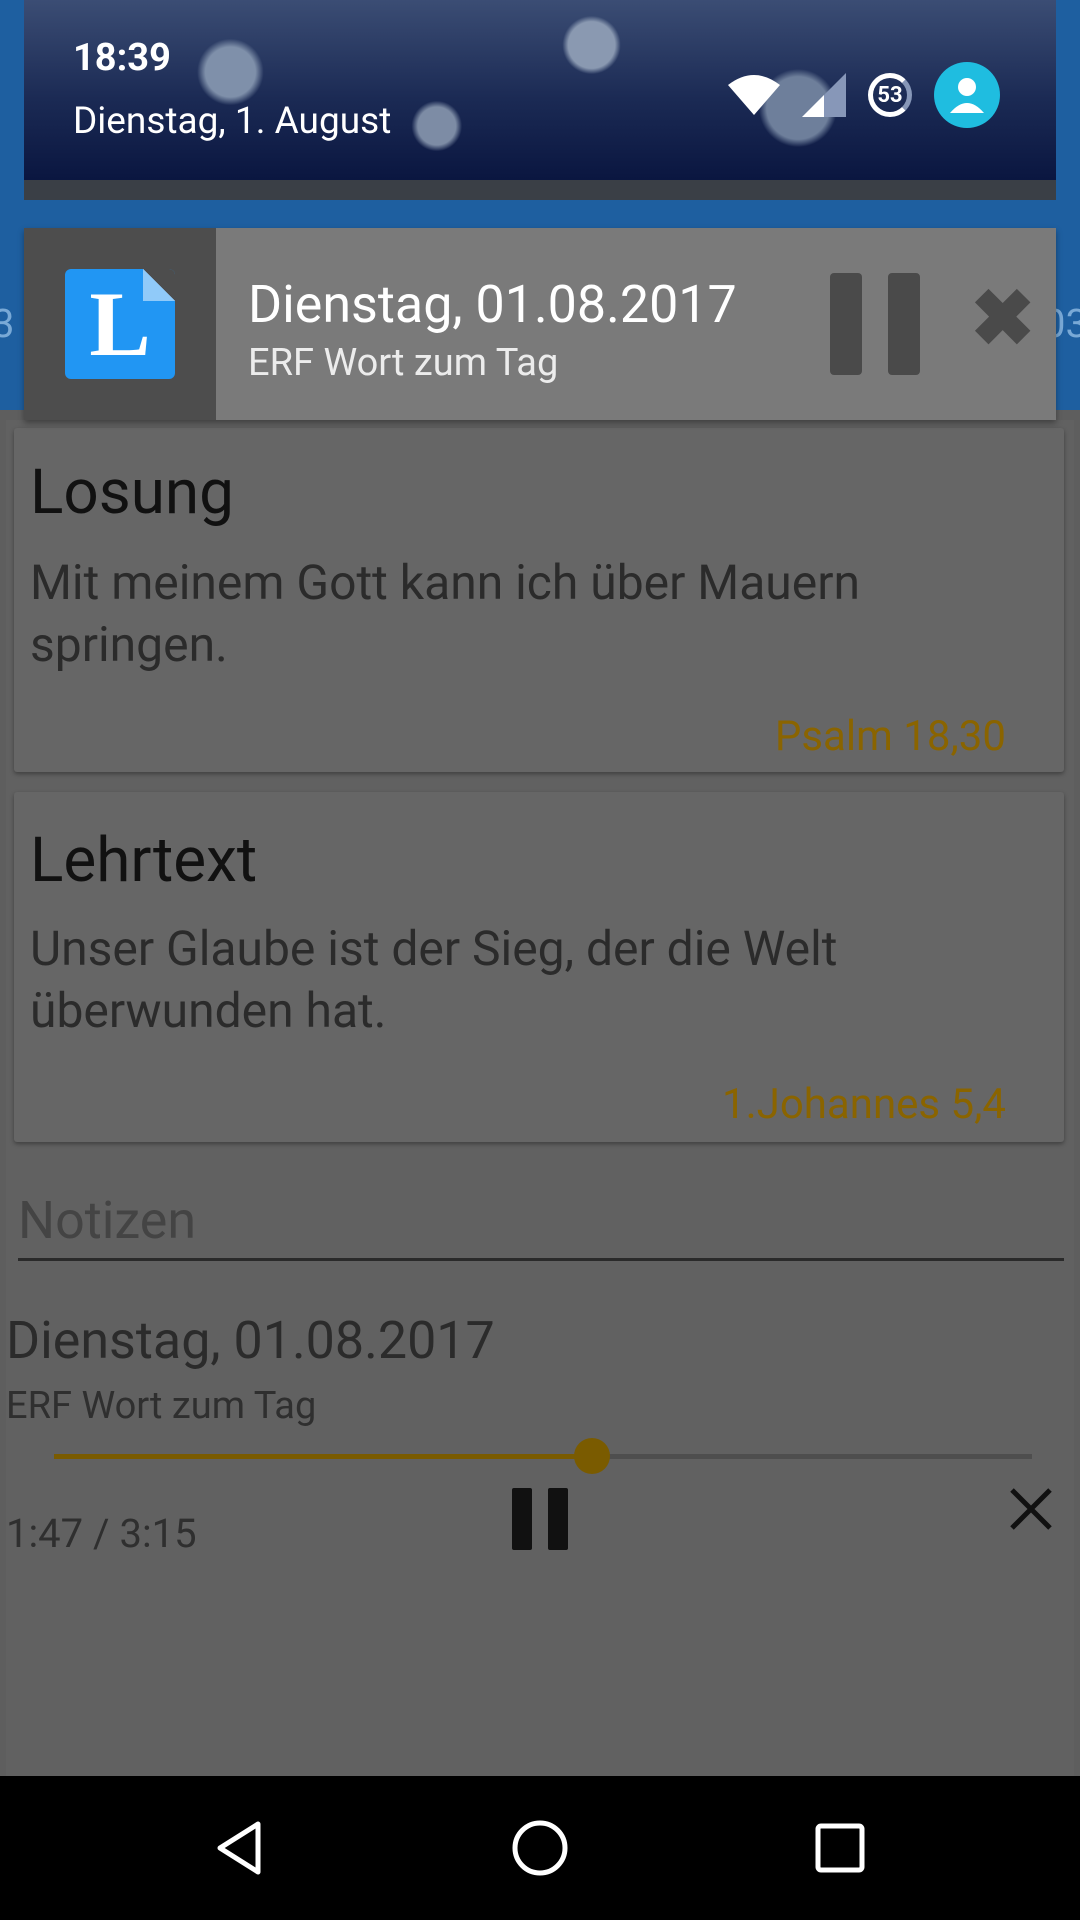 Image resolution: width=1080 pixels, height=1920 pixels. I want to click on notification-text: Dienstag, 01.08.2017 ERF Wort zum Tag, so click(492, 329).